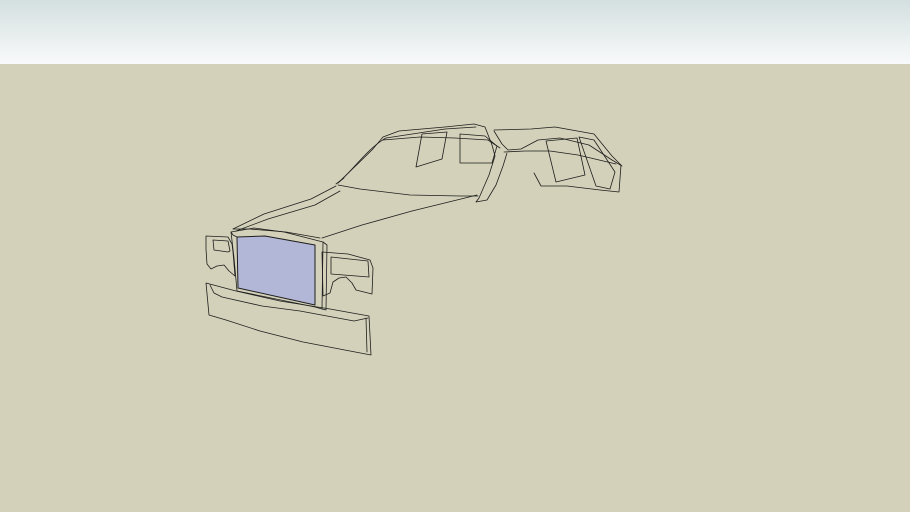  Describe the element at coordinates (279, 269) in the screenshot. I see `grille` at that location.